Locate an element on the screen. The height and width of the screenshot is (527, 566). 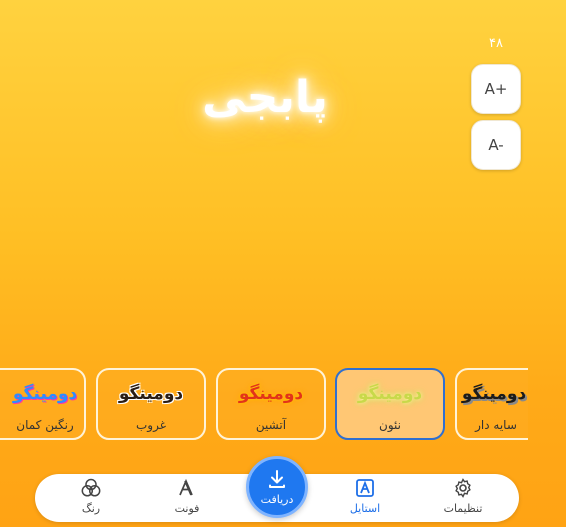
nav-style: استایل is located at coordinates (365, 498).